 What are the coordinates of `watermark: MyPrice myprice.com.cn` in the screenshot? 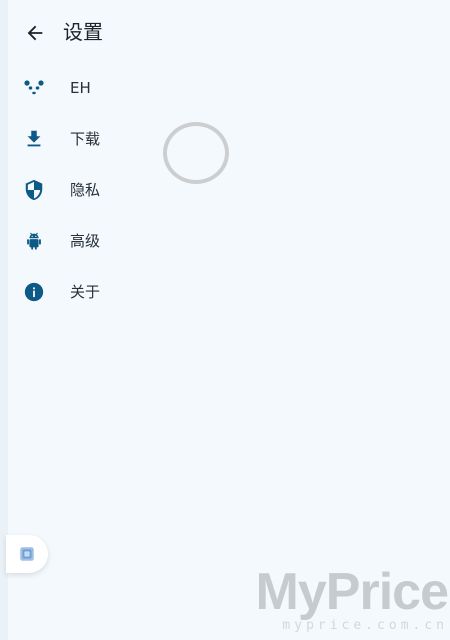 It's located at (352, 597).